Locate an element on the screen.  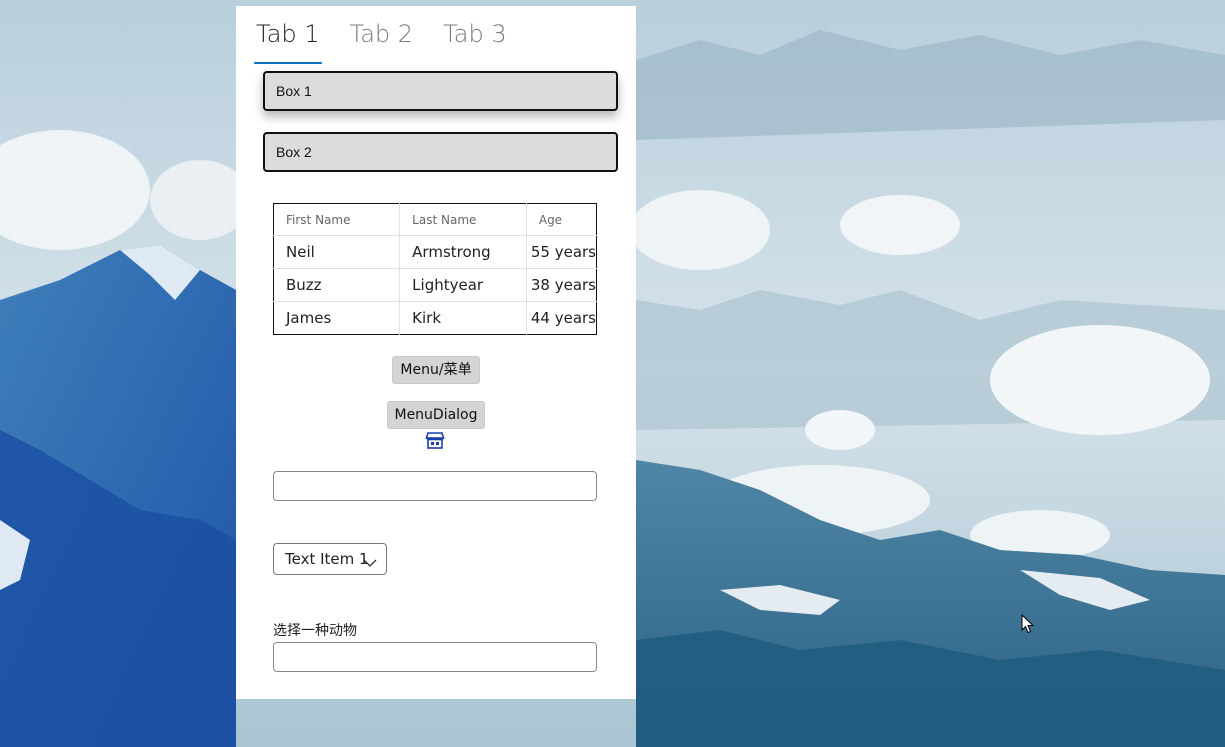
tab-bar: Tab 1 Tab 2 Tab 3 is located at coordinates (394, 41).